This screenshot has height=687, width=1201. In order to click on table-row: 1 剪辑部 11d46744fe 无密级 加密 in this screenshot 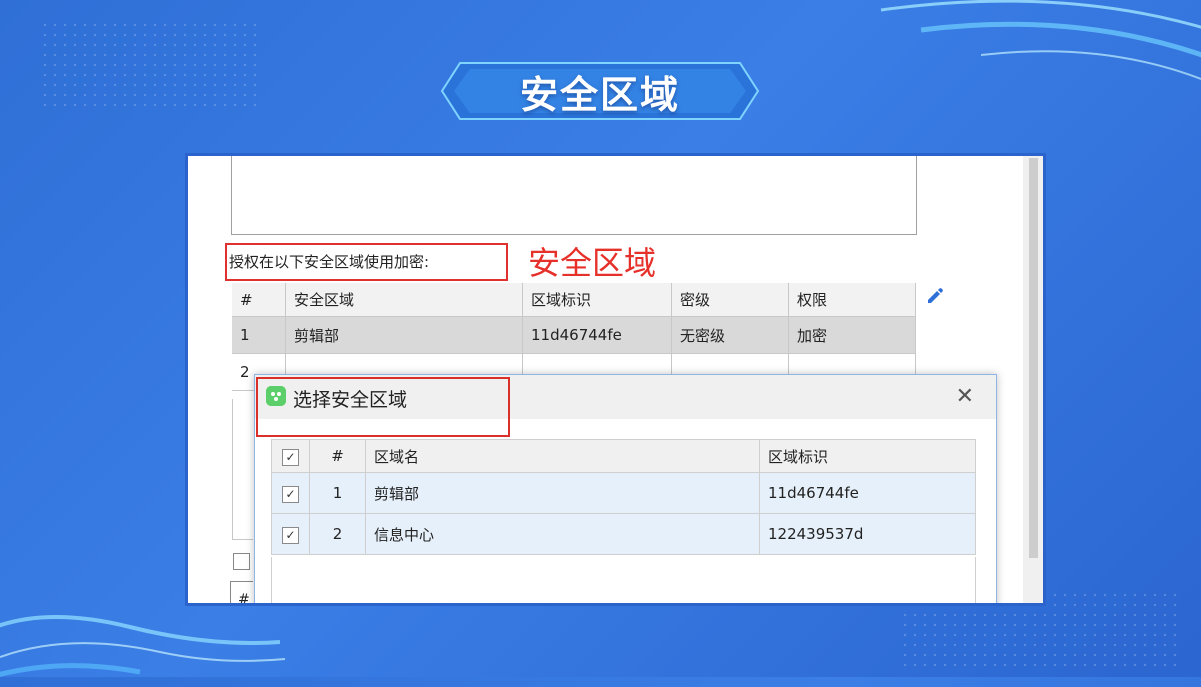, I will do `click(574, 335)`.